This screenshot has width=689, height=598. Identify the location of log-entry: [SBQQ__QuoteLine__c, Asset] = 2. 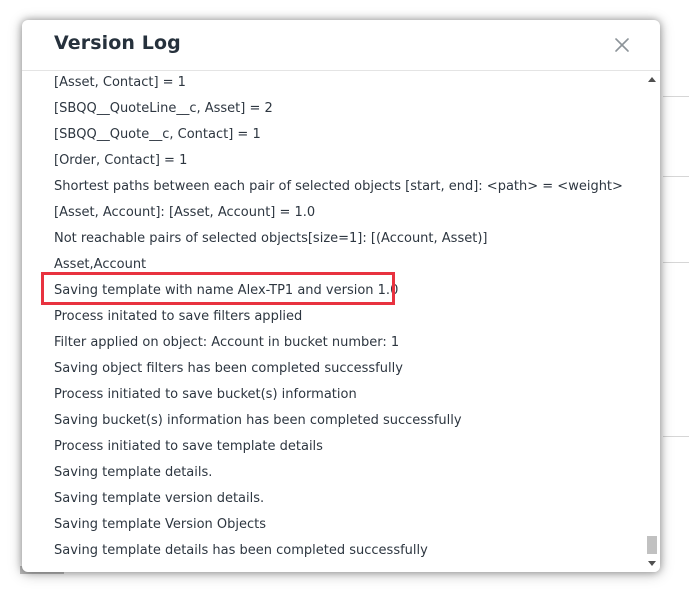
(163, 108).